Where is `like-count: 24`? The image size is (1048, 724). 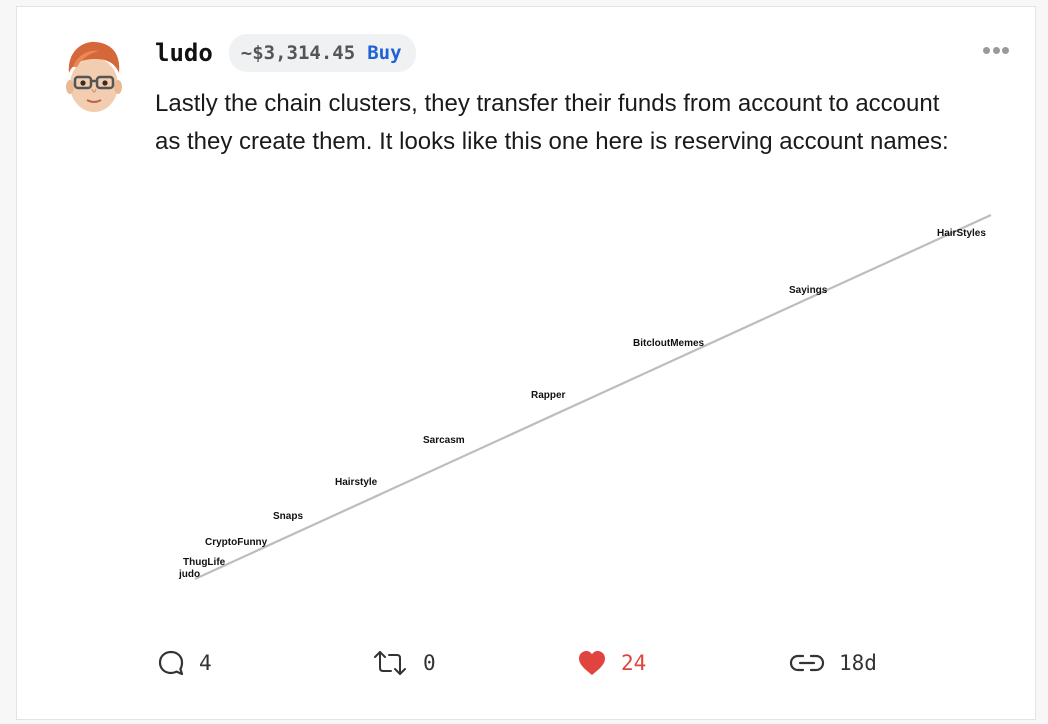 like-count: 24 is located at coordinates (634, 663).